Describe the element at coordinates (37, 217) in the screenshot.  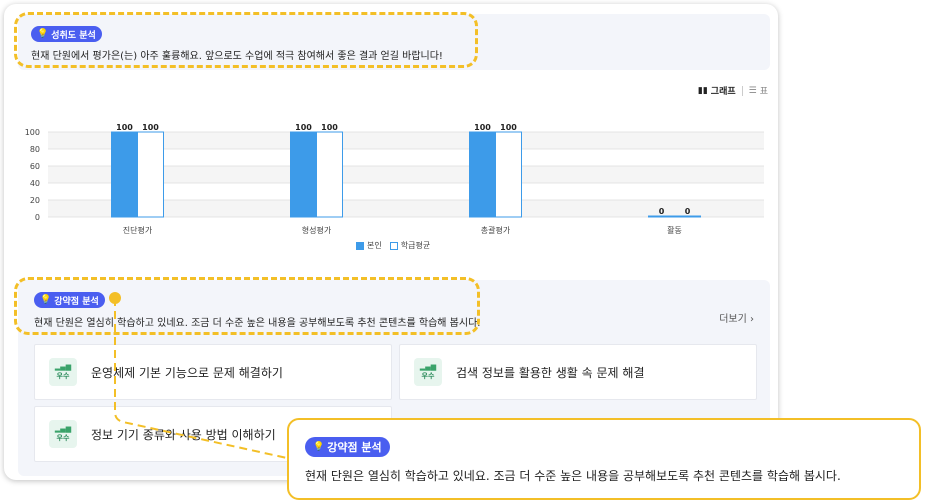
I see `y-tick-label: 0` at that location.